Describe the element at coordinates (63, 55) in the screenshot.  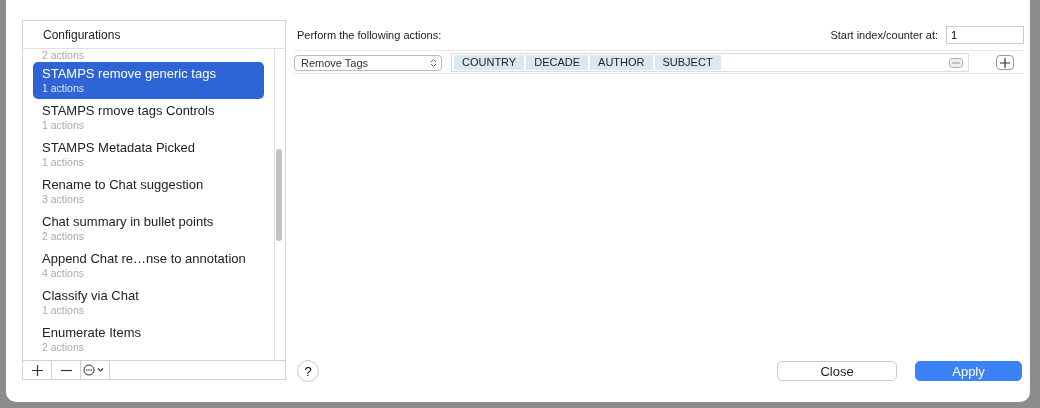
I see `item-subtitle: 2 actions` at that location.